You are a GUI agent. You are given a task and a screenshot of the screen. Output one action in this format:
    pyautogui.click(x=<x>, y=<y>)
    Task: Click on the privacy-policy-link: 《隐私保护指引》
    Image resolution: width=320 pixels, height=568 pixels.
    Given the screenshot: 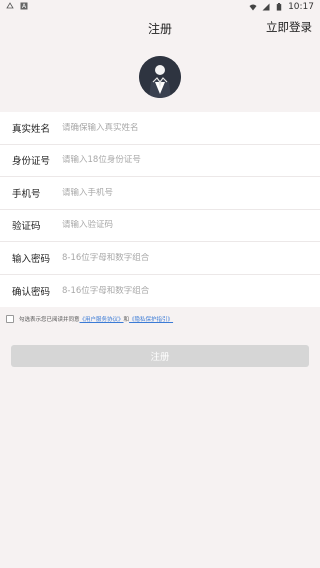 What is the action you would take?
    pyautogui.click(x=151, y=319)
    